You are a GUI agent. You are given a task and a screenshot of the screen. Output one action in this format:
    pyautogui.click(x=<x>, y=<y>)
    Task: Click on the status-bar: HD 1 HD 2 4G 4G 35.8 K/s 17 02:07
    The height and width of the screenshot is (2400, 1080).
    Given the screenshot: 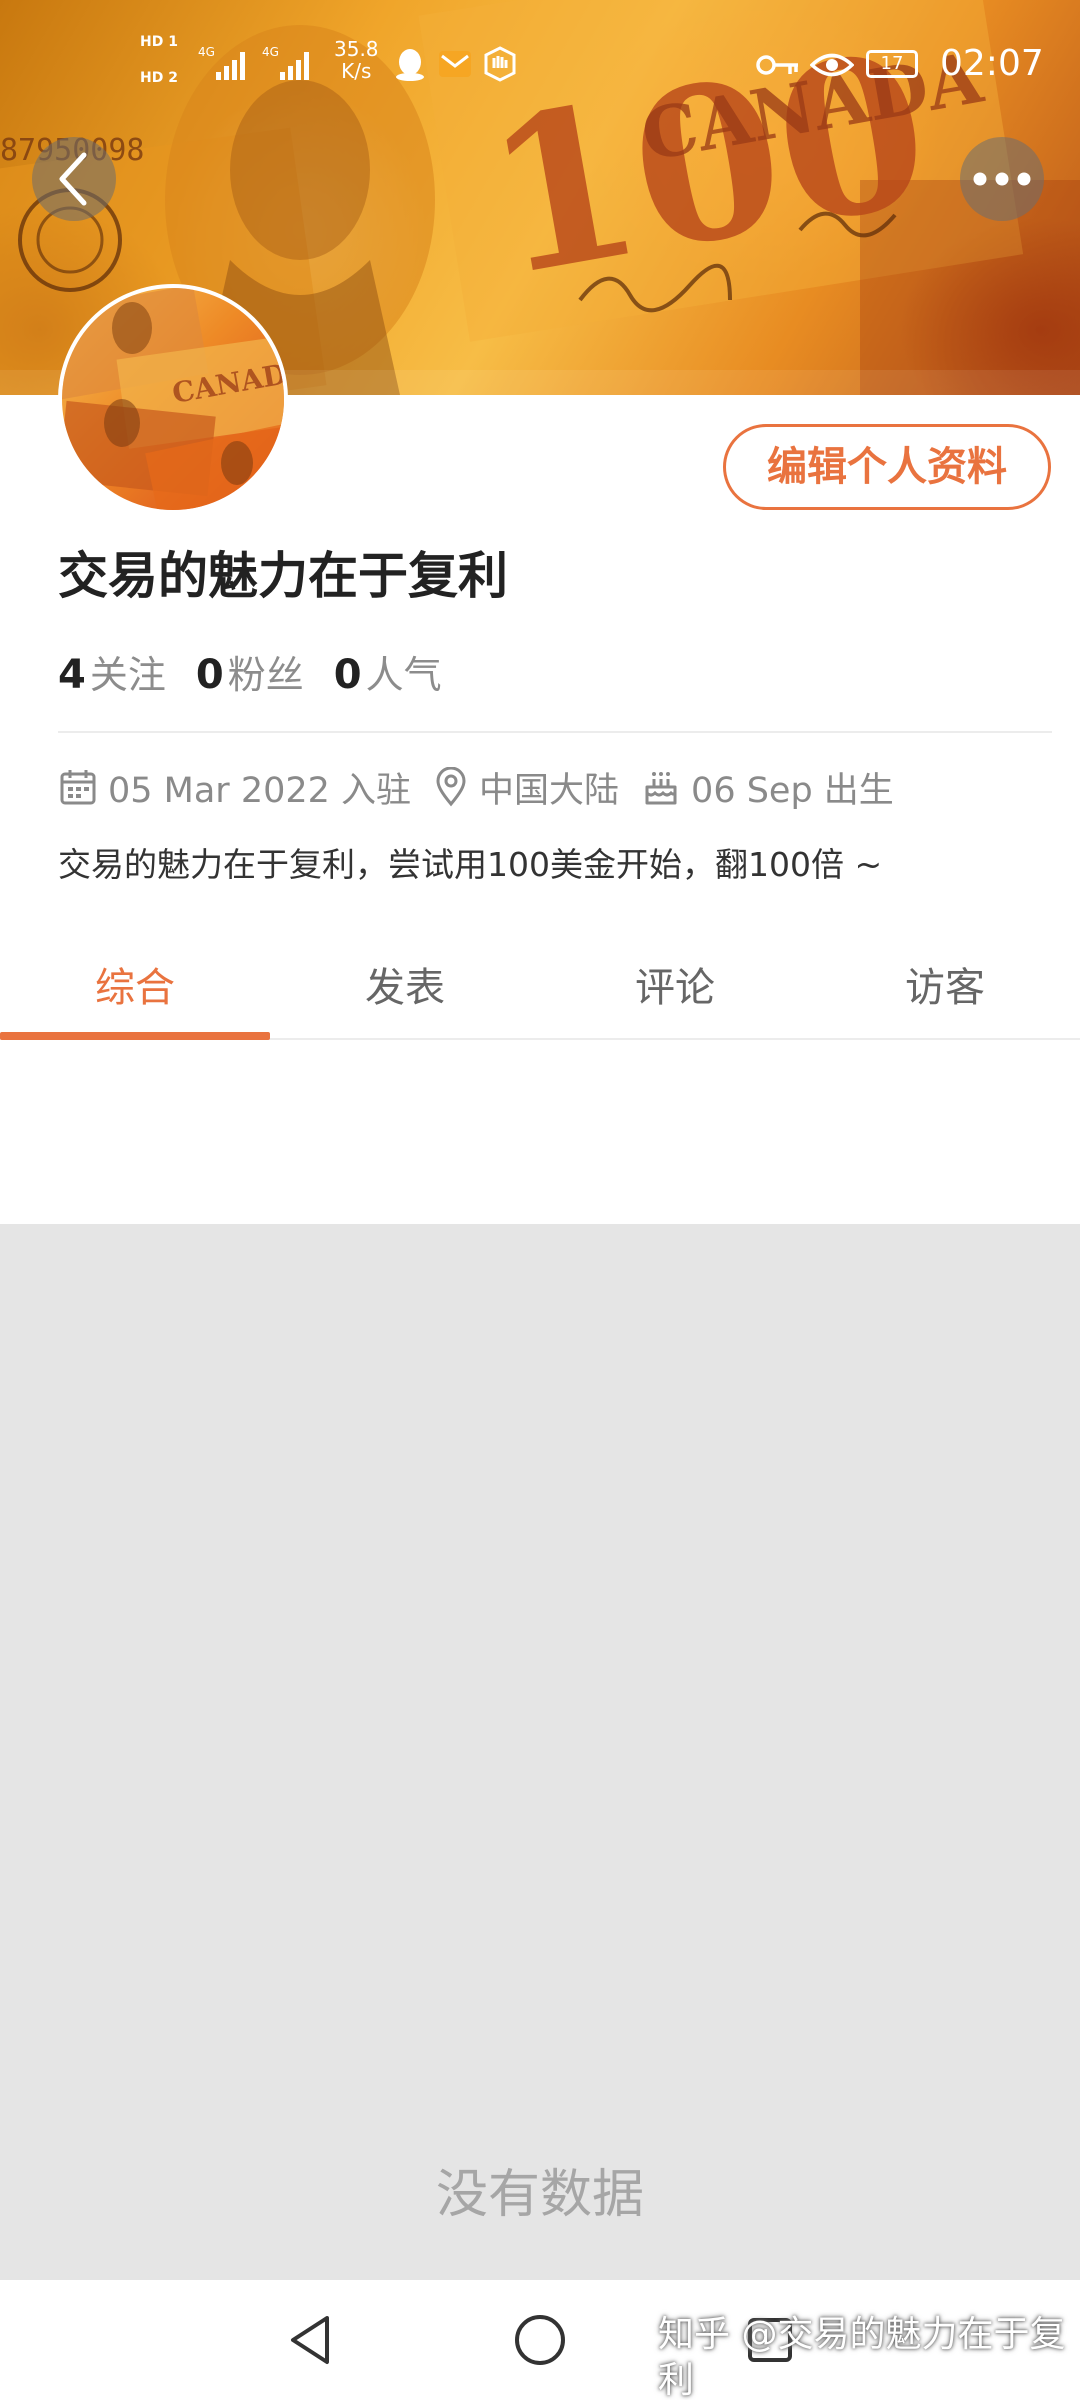 What is the action you would take?
    pyautogui.click(x=540, y=65)
    